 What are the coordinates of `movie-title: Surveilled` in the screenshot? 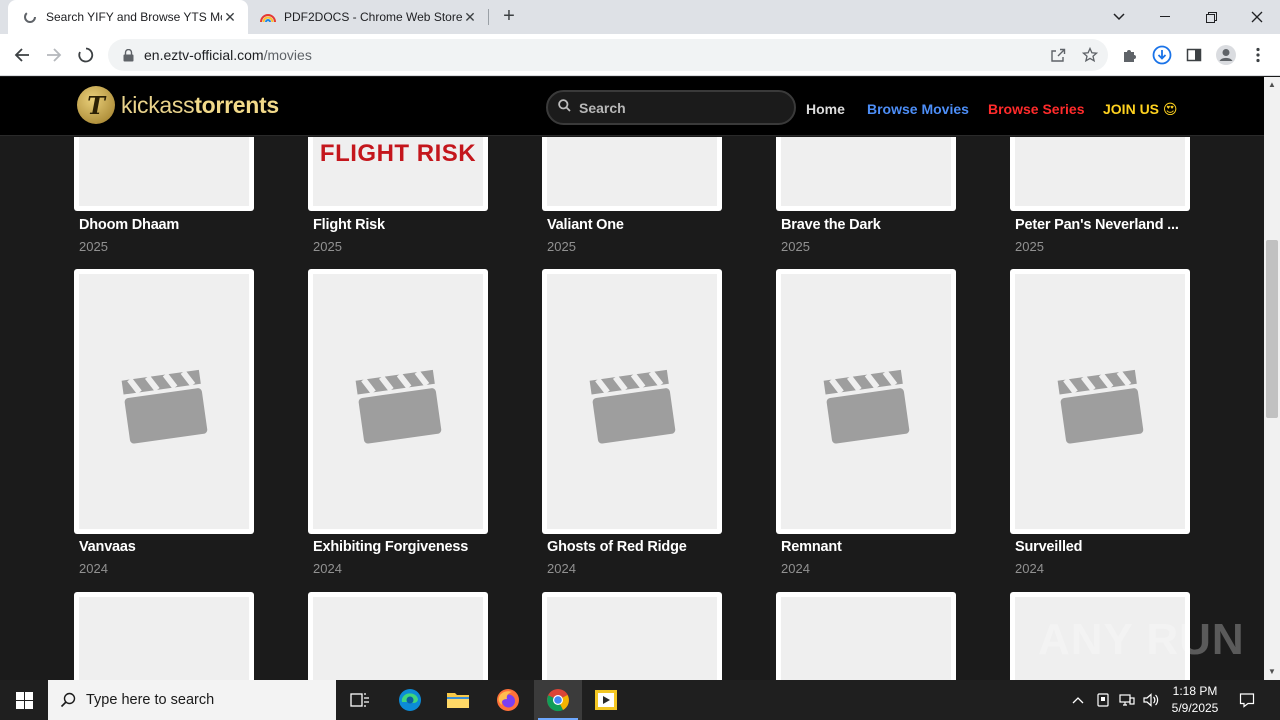 It's located at (1102, 547).